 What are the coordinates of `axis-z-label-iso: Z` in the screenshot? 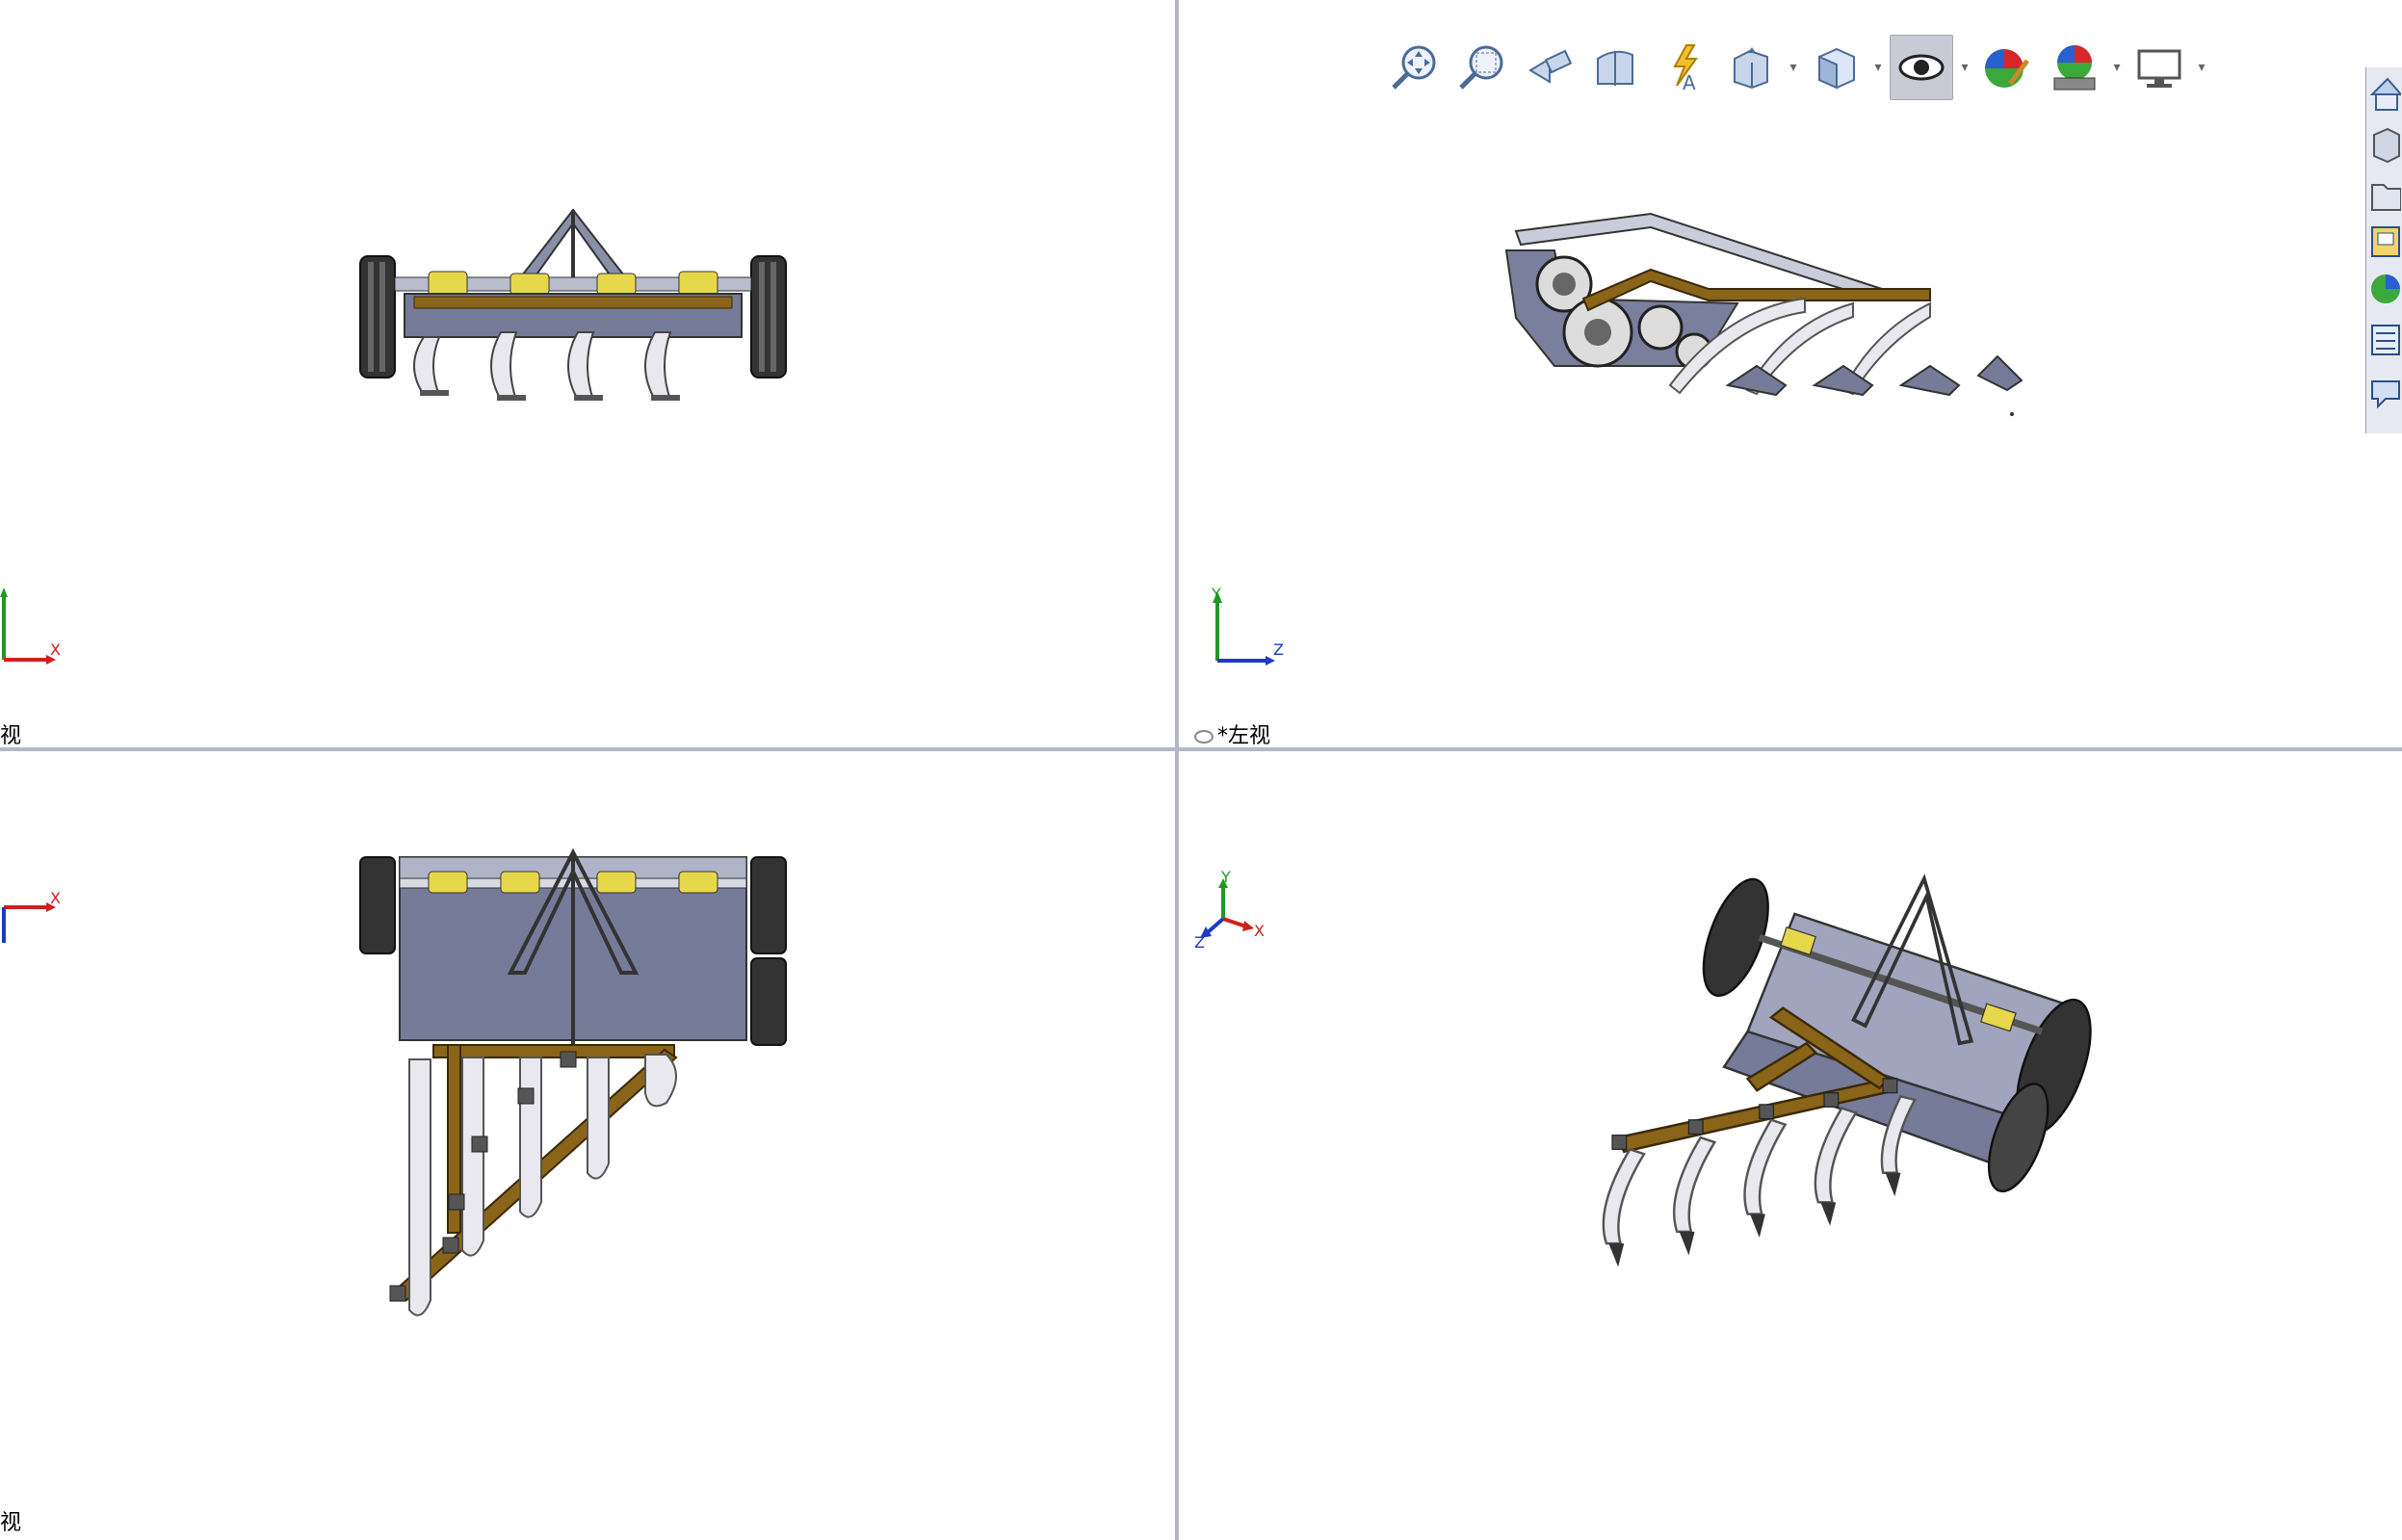 It's located at (1199, 940).